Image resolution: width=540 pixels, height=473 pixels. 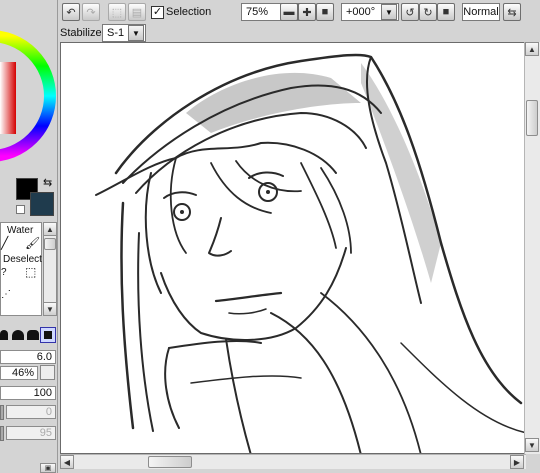 I want to click on fill-tool-icon: ?, so click(x=4, y=272).